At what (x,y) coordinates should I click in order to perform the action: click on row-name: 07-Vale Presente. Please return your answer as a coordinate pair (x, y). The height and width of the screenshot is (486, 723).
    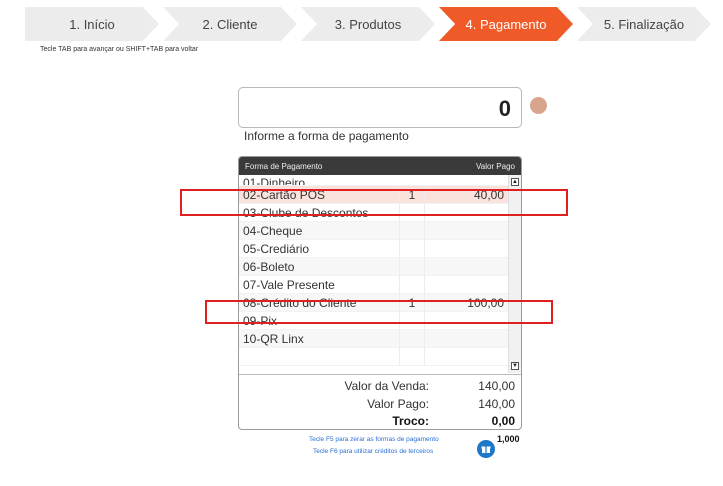
    Looking at the image, I should click on (289, 285).